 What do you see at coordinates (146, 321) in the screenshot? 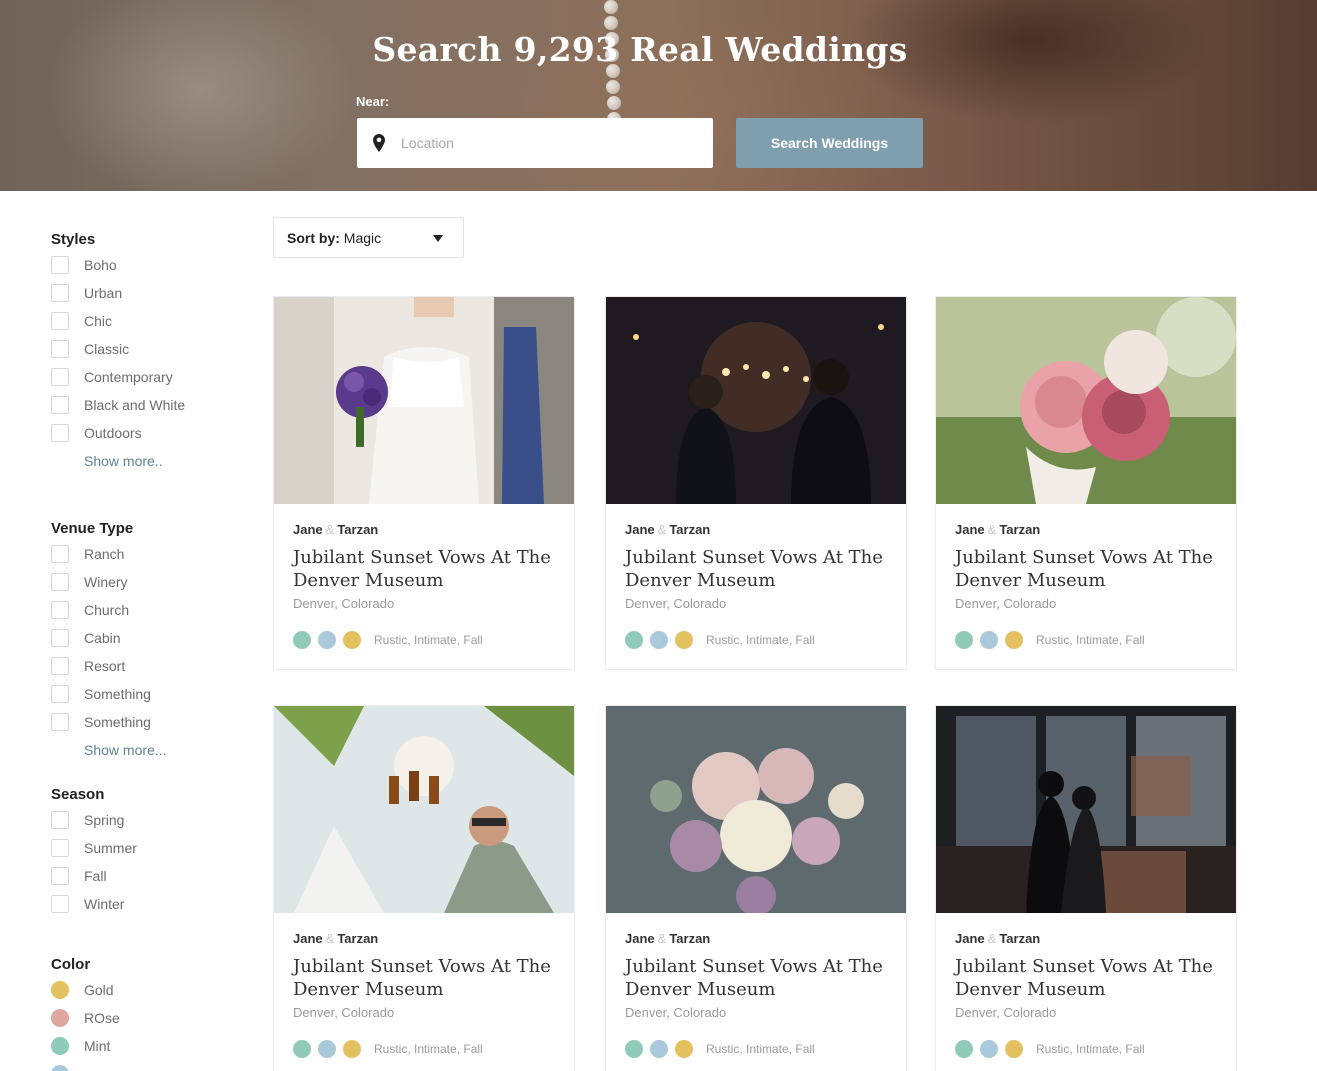
I see `filter-item-chic: Chic` at bounding box center [146, 321].